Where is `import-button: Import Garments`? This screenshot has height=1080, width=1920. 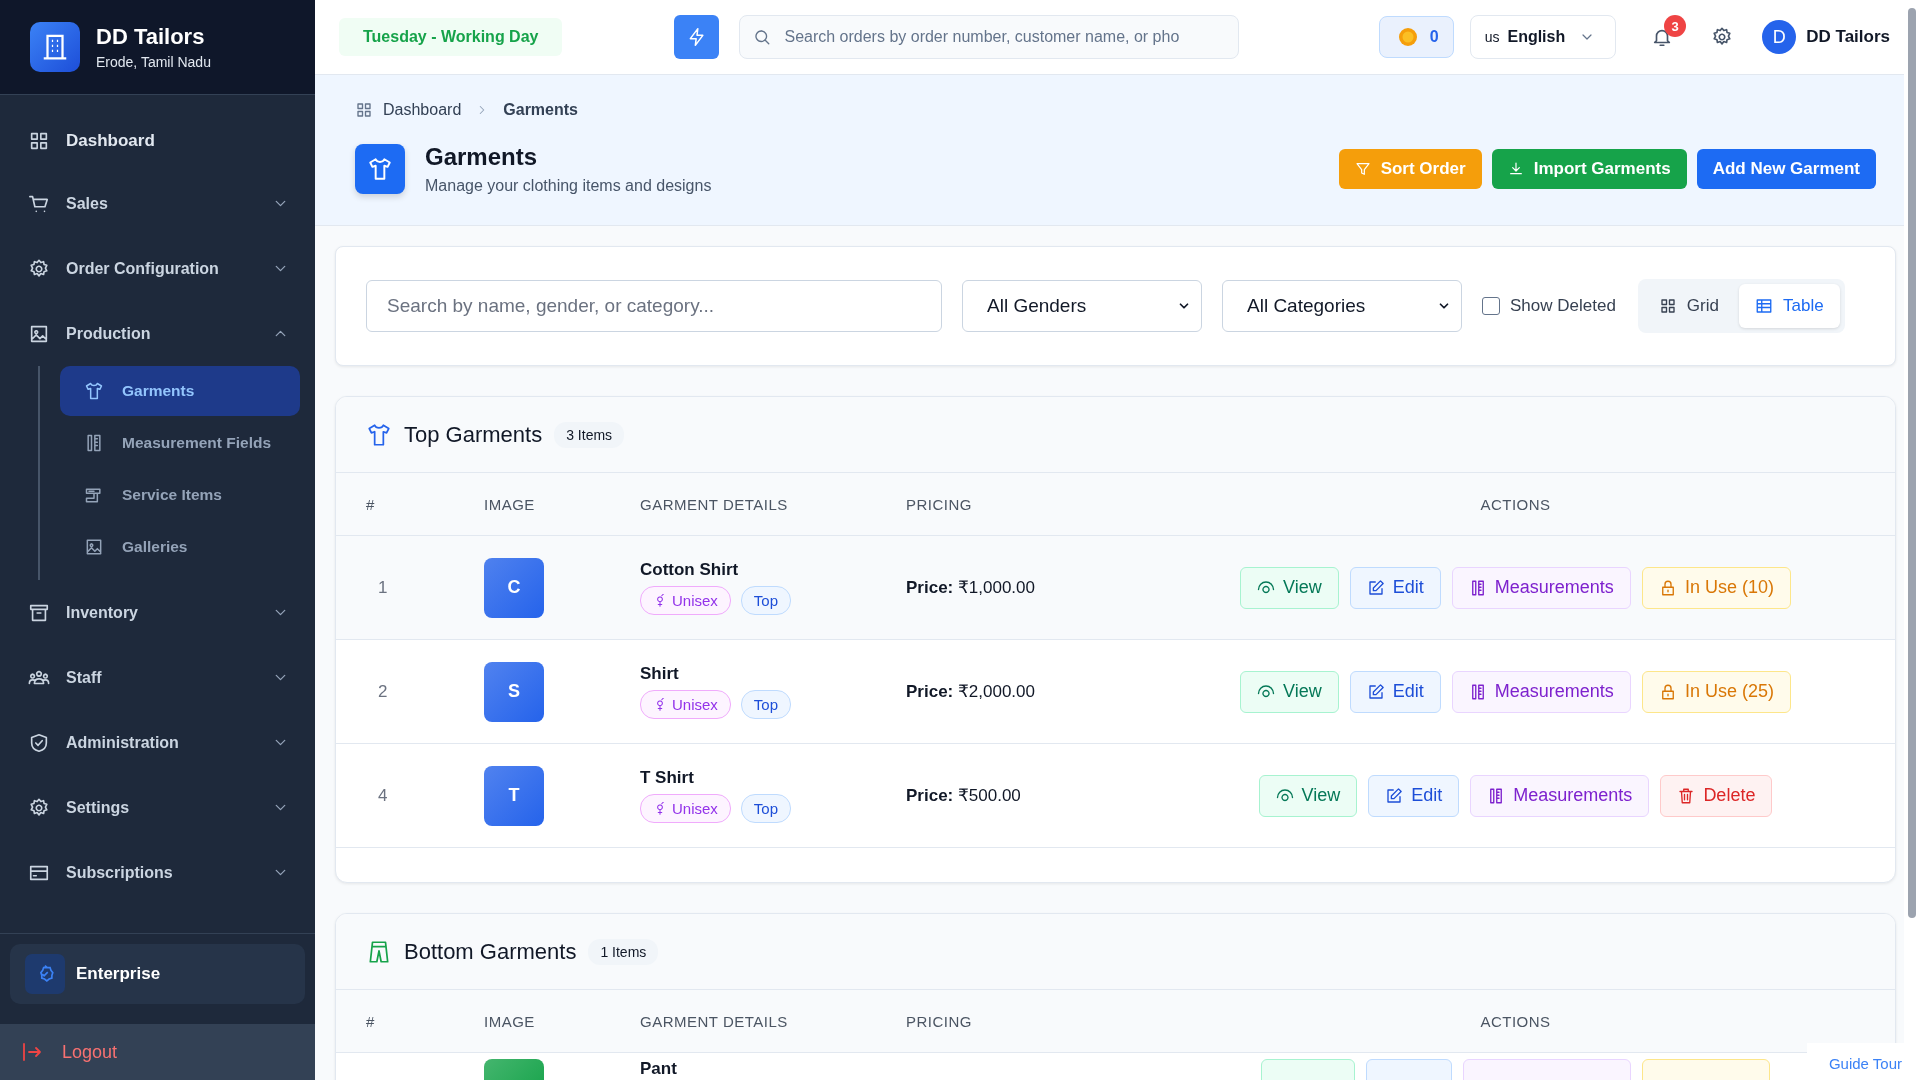 import-button: Import Garments is located at coordinates (1589, 169).